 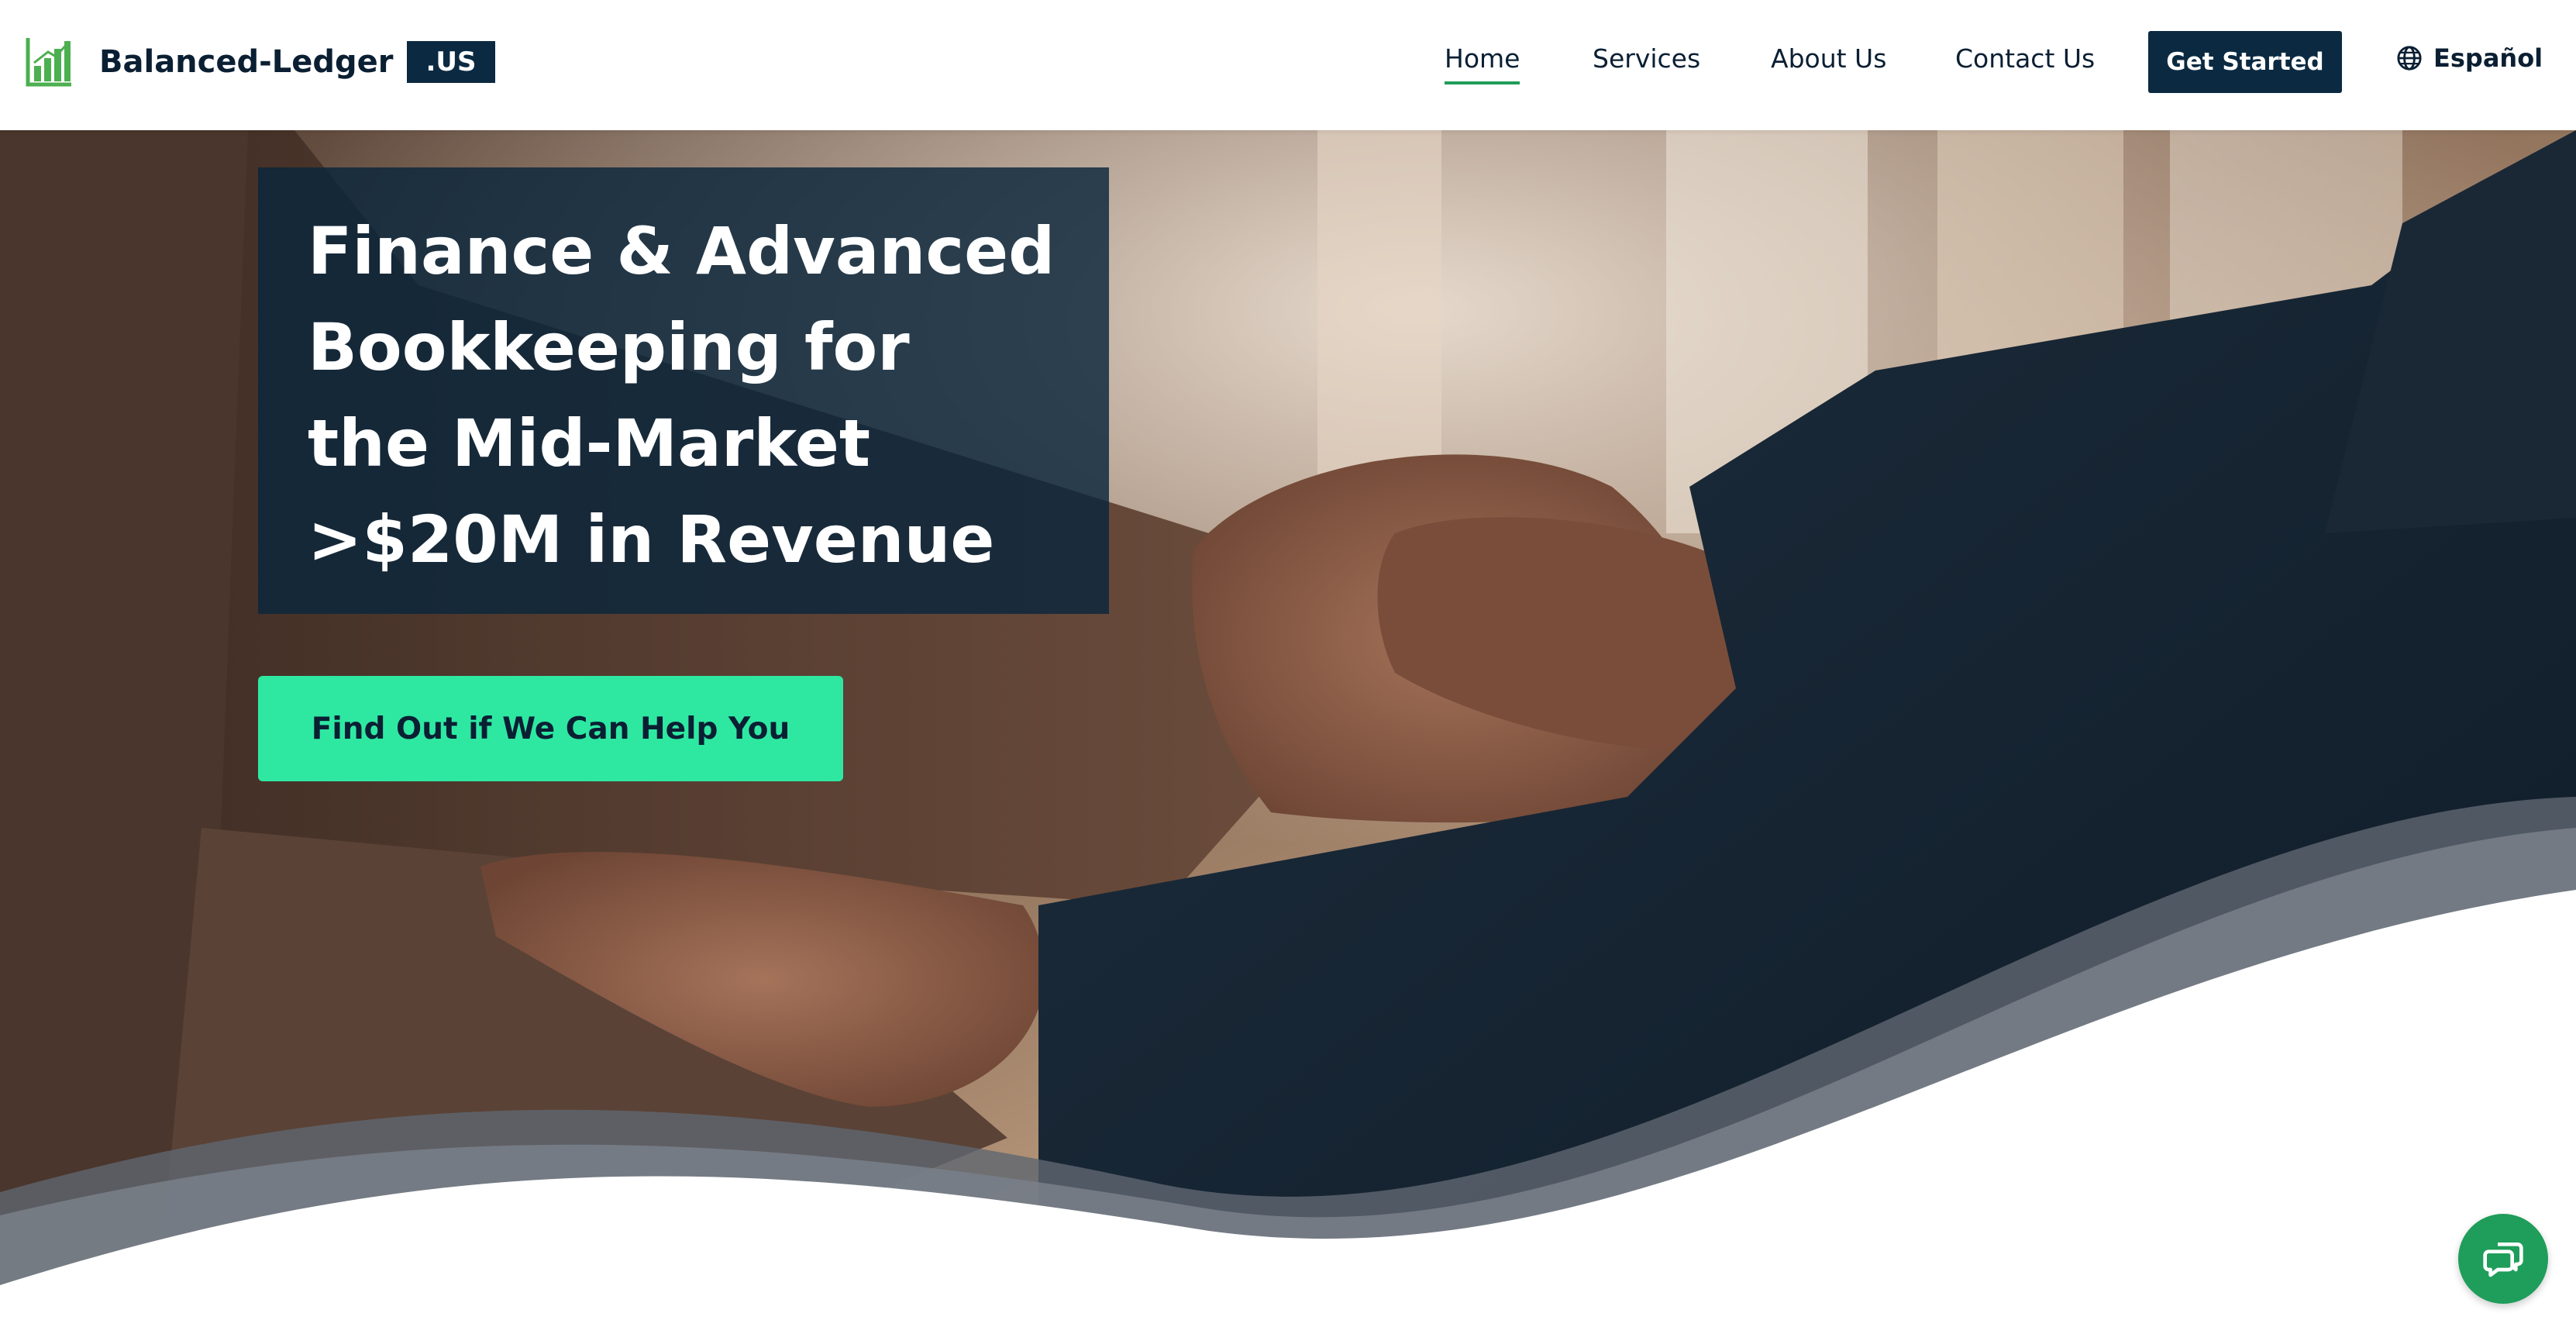 What do you see at coordinates (2025, 58) in the screenshot?
I see `nav-contact-us: Contact Us` at bounding box center [2025, 58].